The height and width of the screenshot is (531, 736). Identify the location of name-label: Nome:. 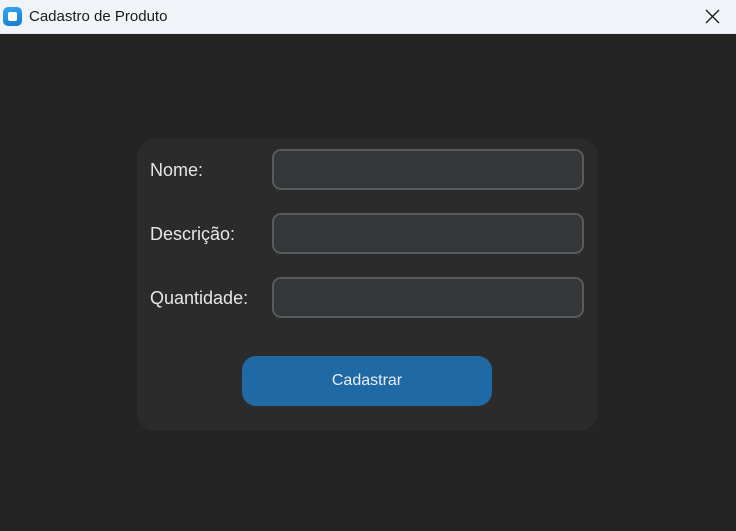
(177, 170).